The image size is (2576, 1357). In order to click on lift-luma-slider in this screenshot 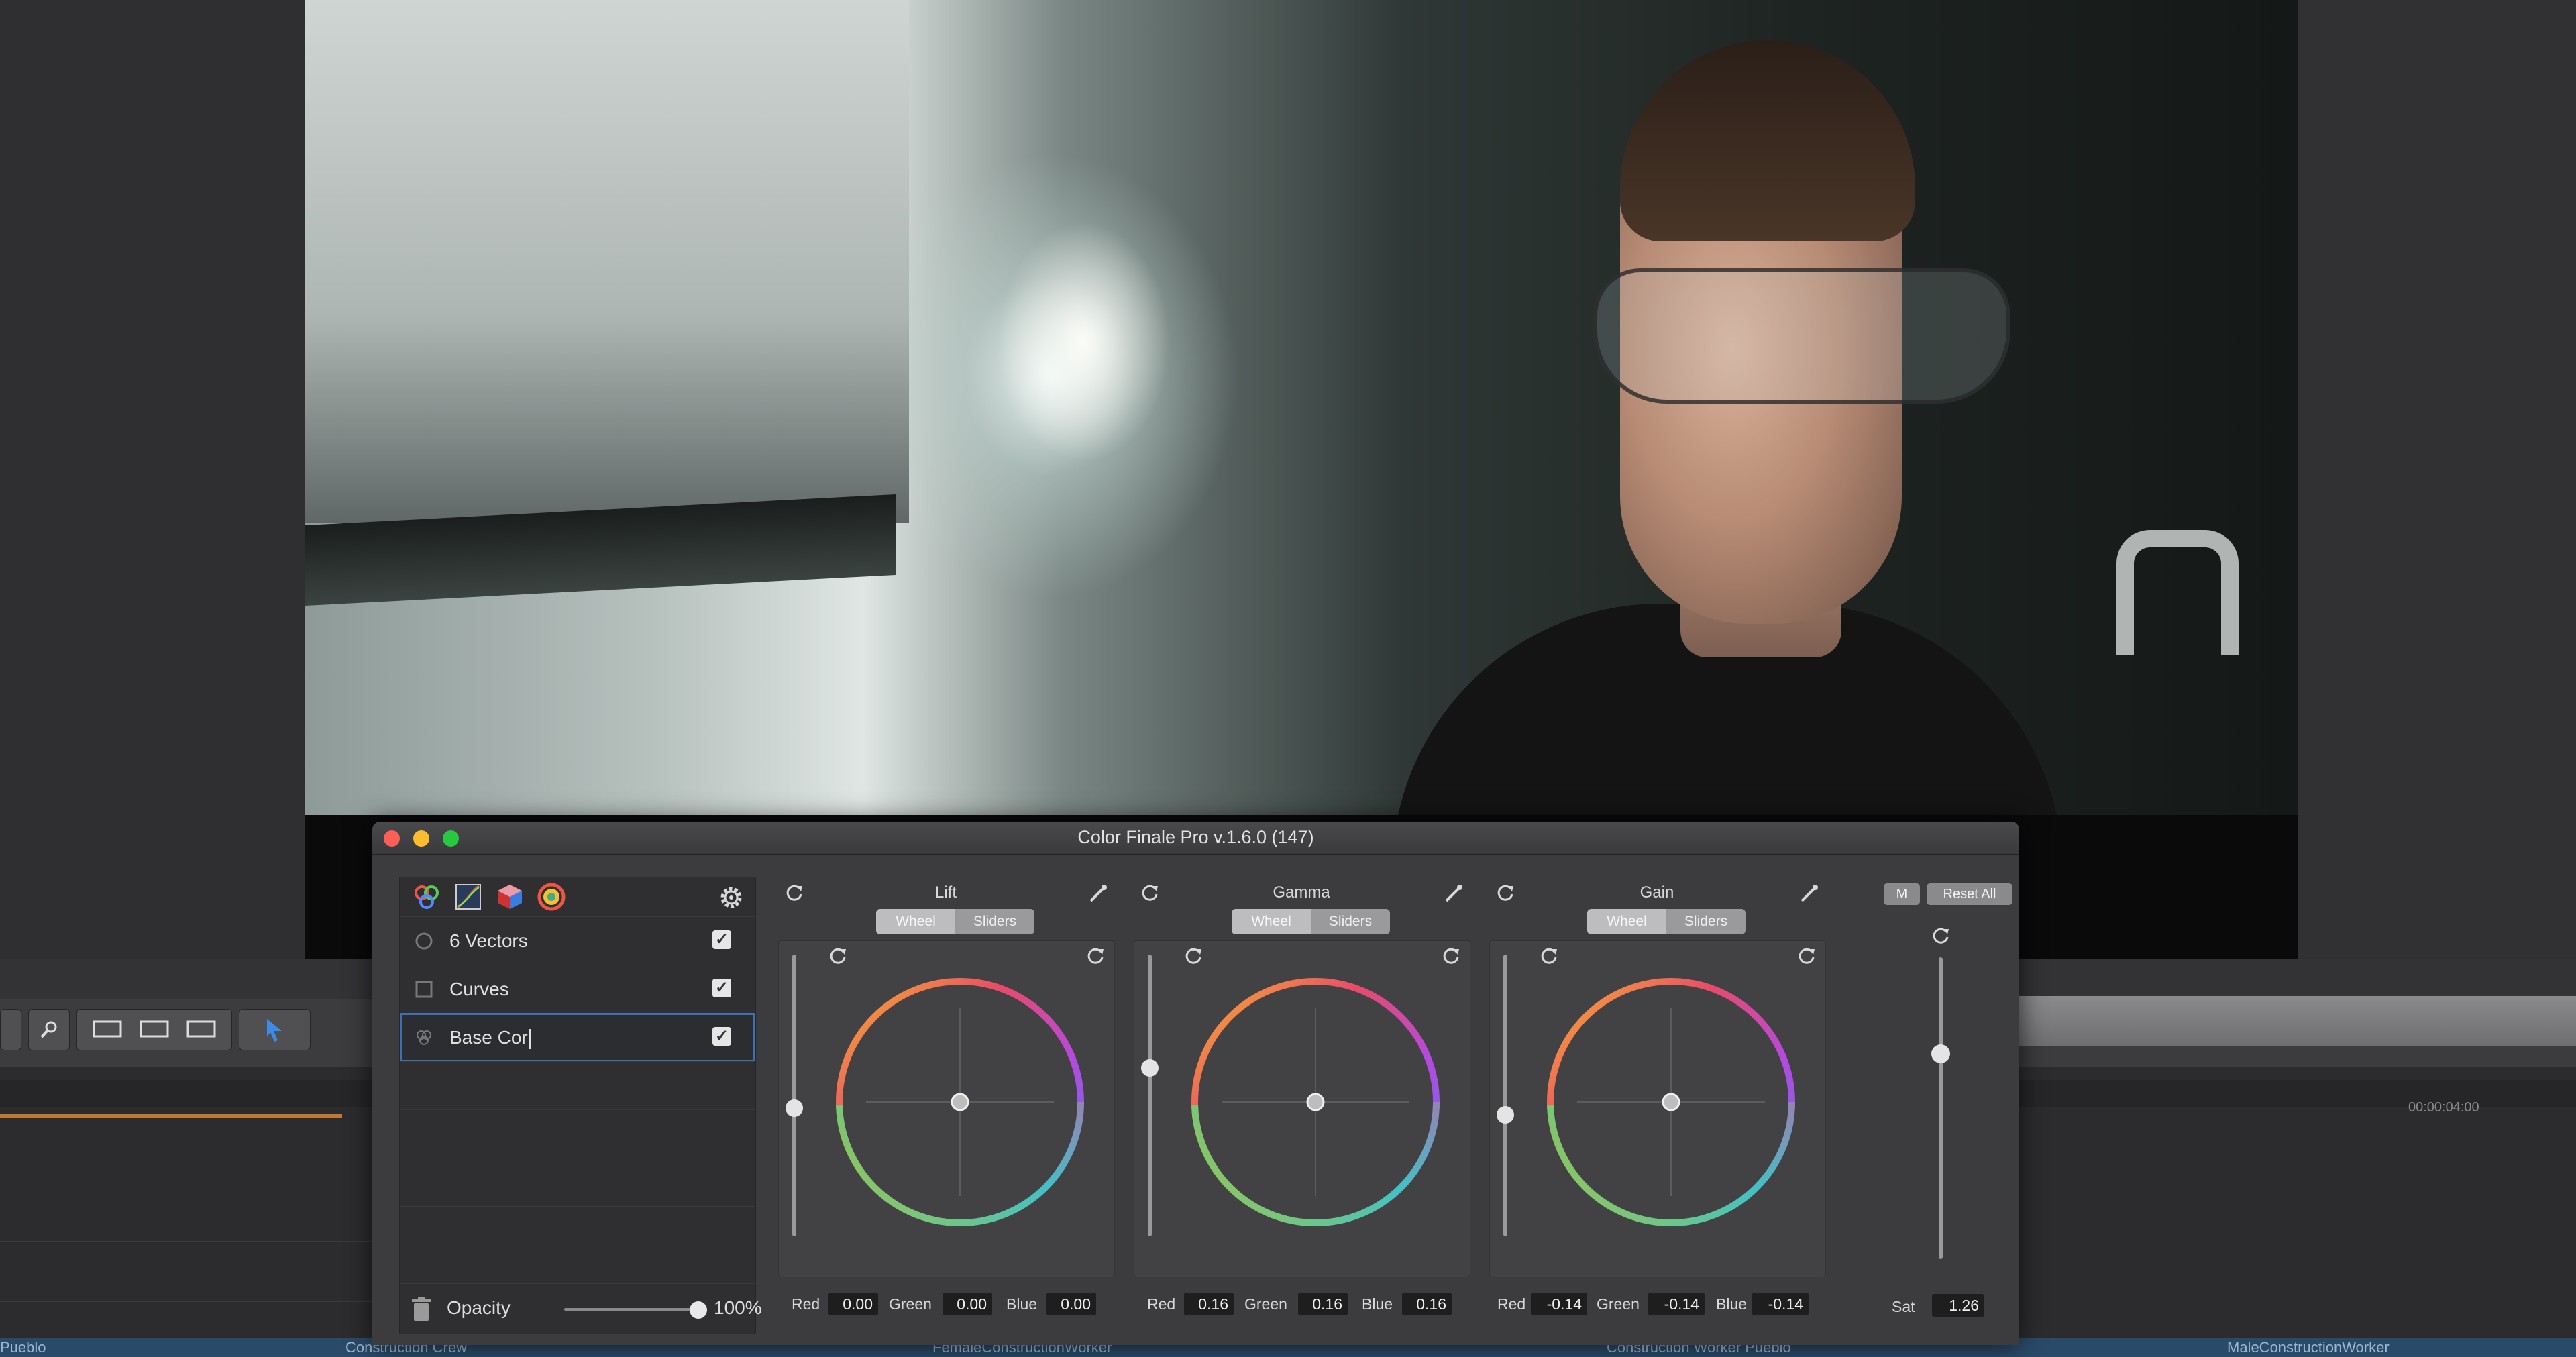, I will do `click(794, 1095)`.